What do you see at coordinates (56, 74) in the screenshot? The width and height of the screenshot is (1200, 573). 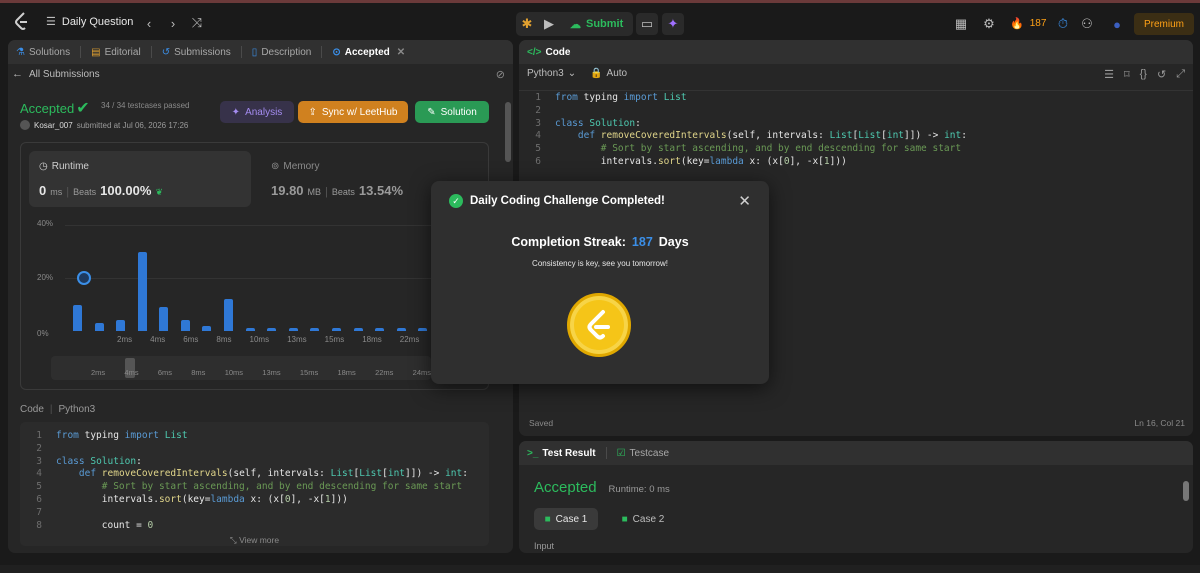 I see `back-to-submissions: ← All Submissions` at bounding box center [56, 74].